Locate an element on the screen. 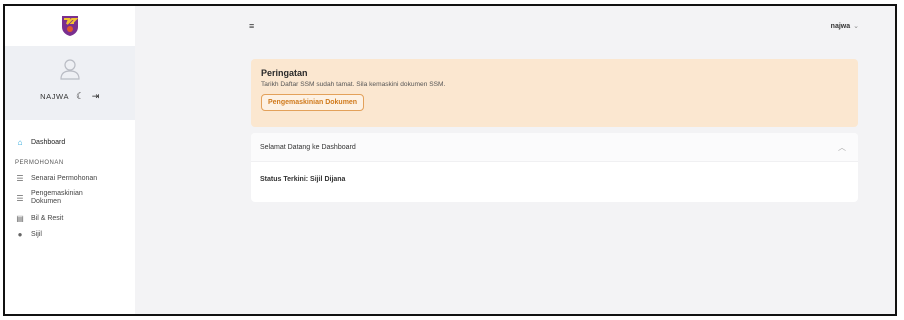 The height and width of the screenshot is (320, 904). sidebar-item-label: Bil & Resit is located at coordinates (47, 218).